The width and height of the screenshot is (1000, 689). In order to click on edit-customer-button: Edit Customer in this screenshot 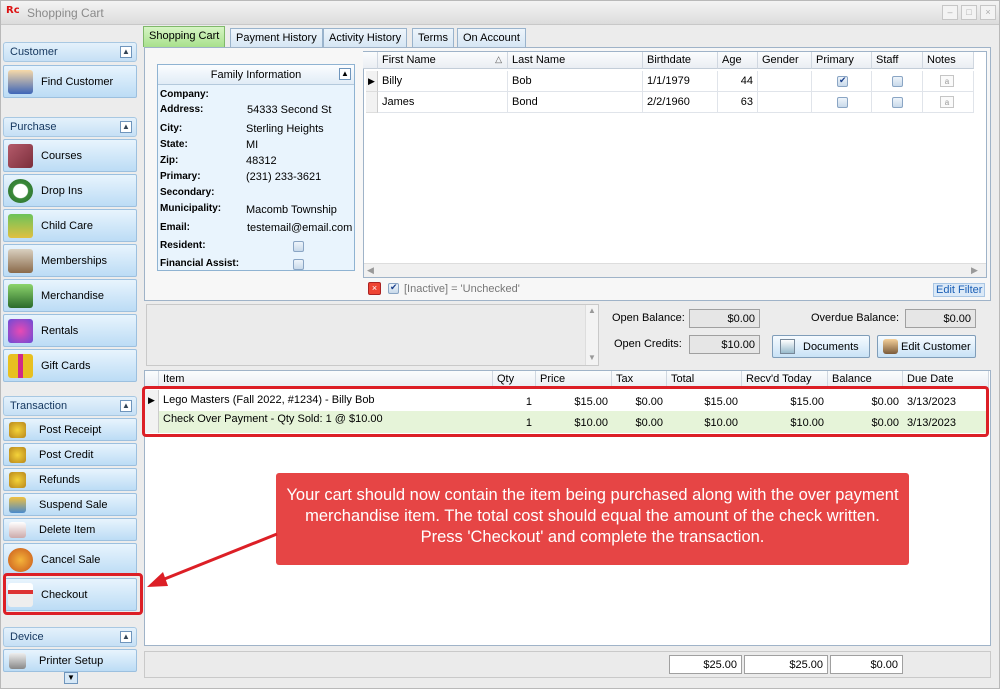, I will do `click(926, 346)`.